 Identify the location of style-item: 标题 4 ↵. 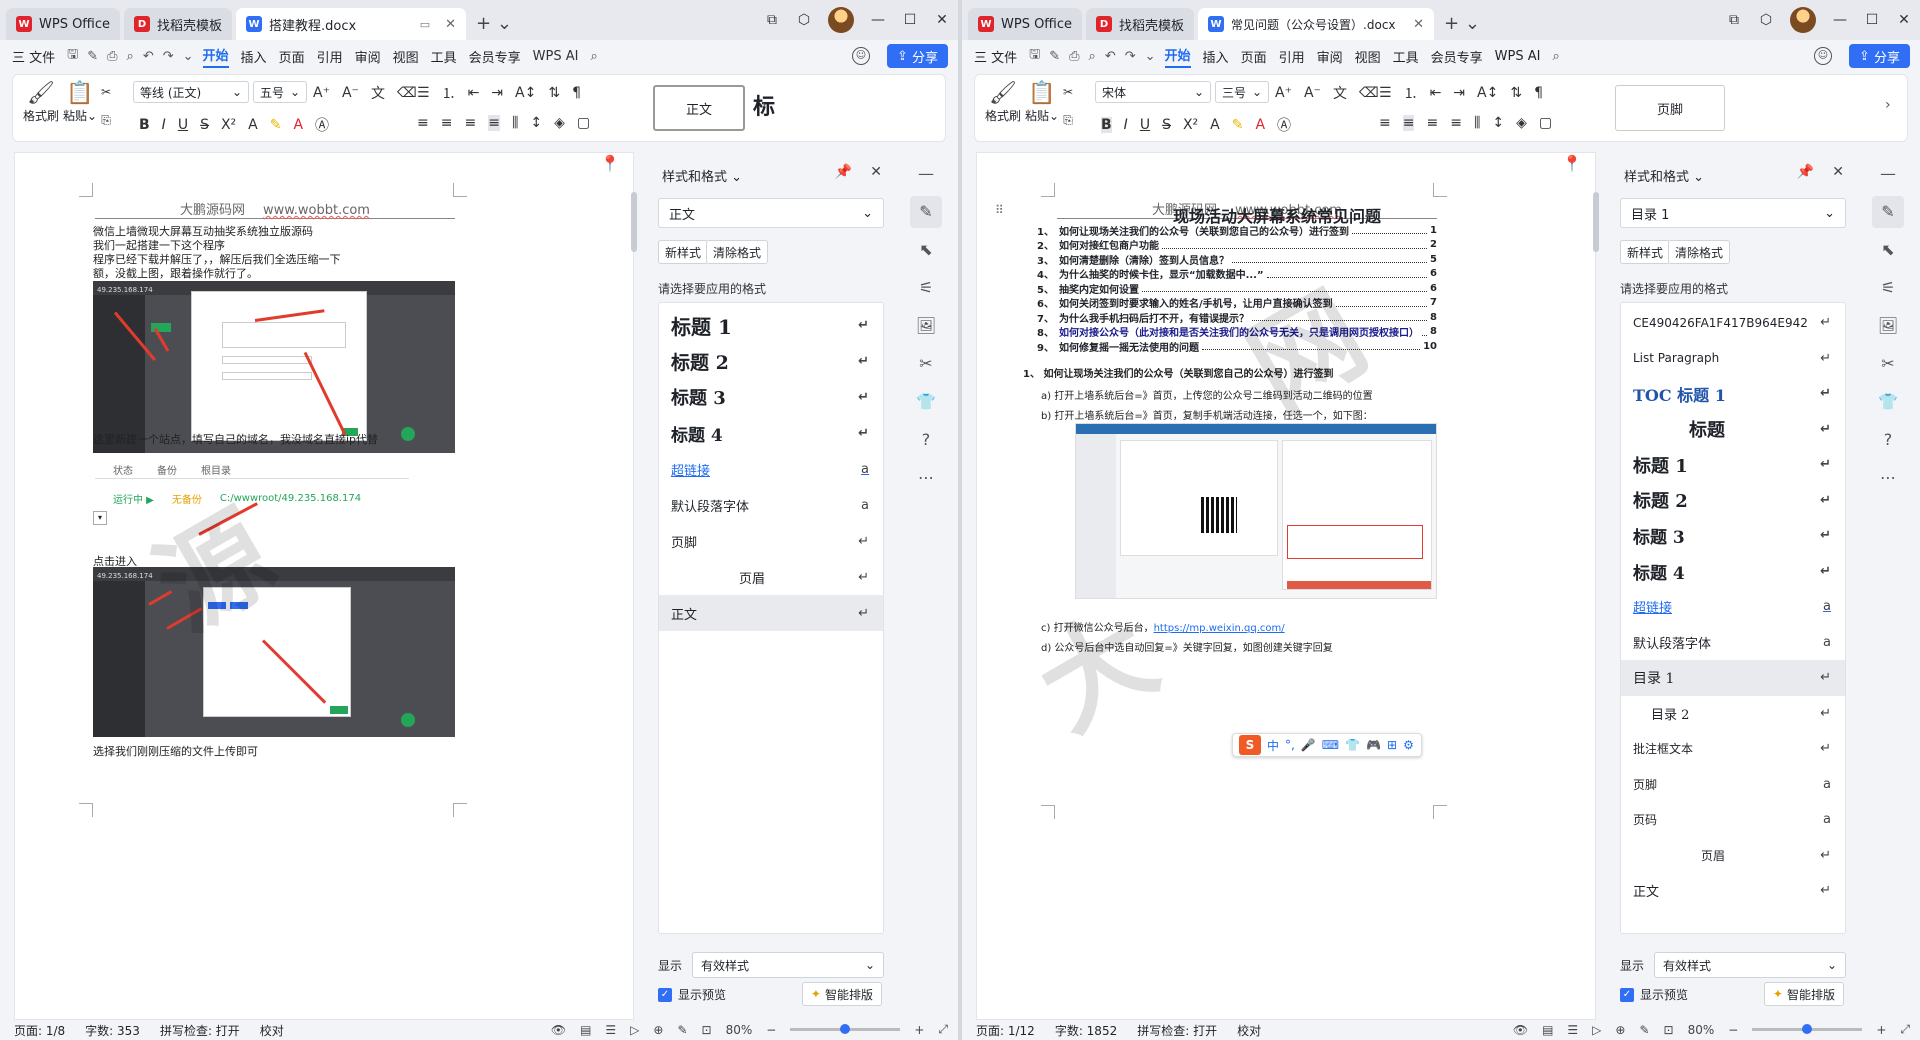
(1733, 572).